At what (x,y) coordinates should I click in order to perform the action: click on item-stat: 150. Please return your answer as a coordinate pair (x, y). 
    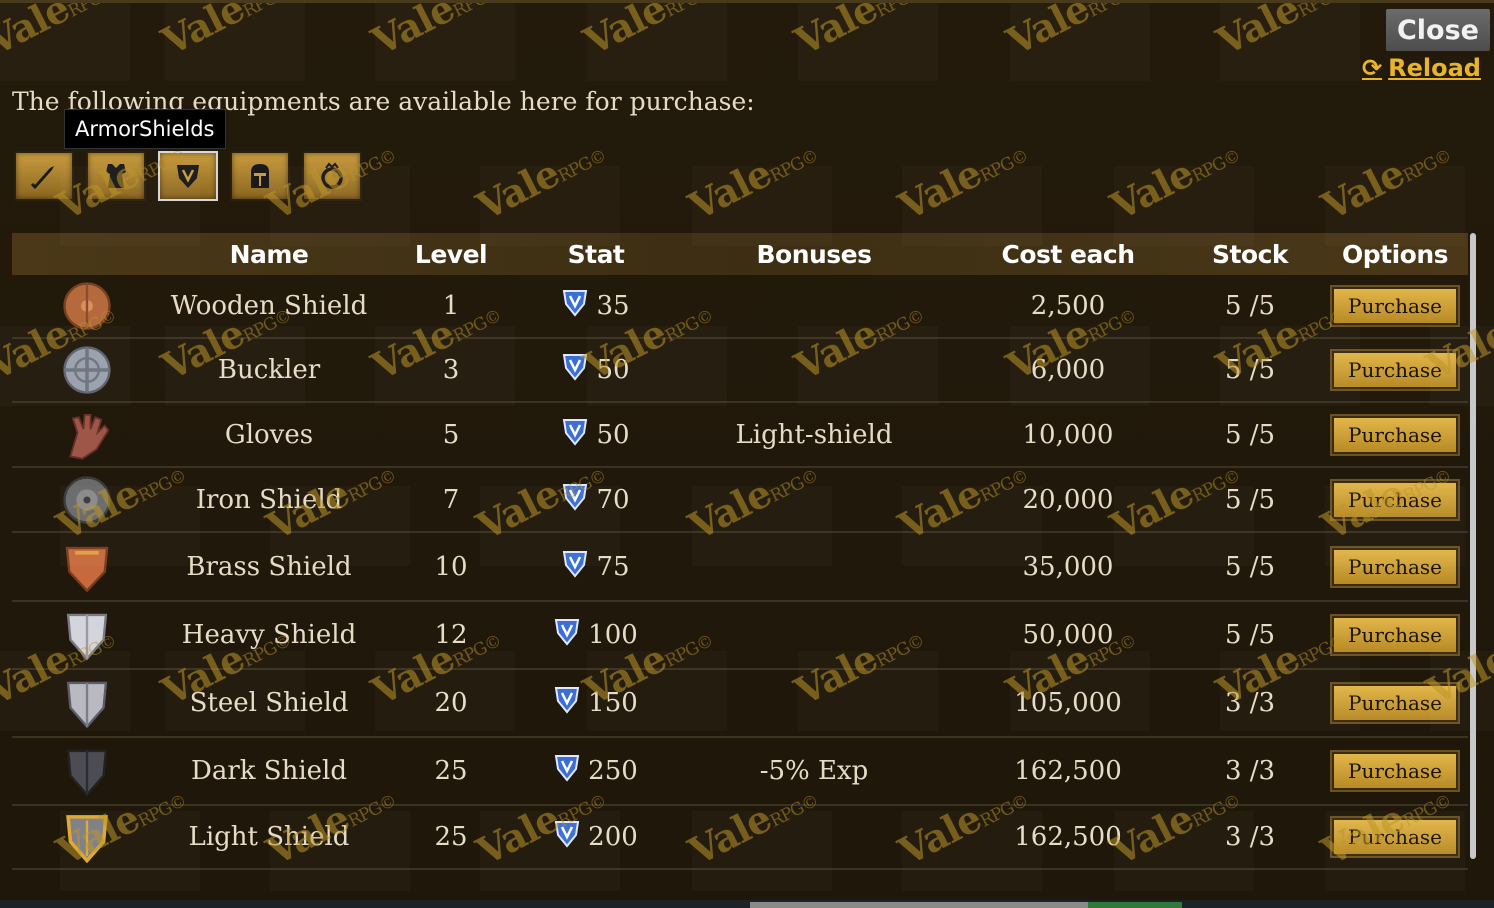
    Looking at the image, I should click on (596, 703).